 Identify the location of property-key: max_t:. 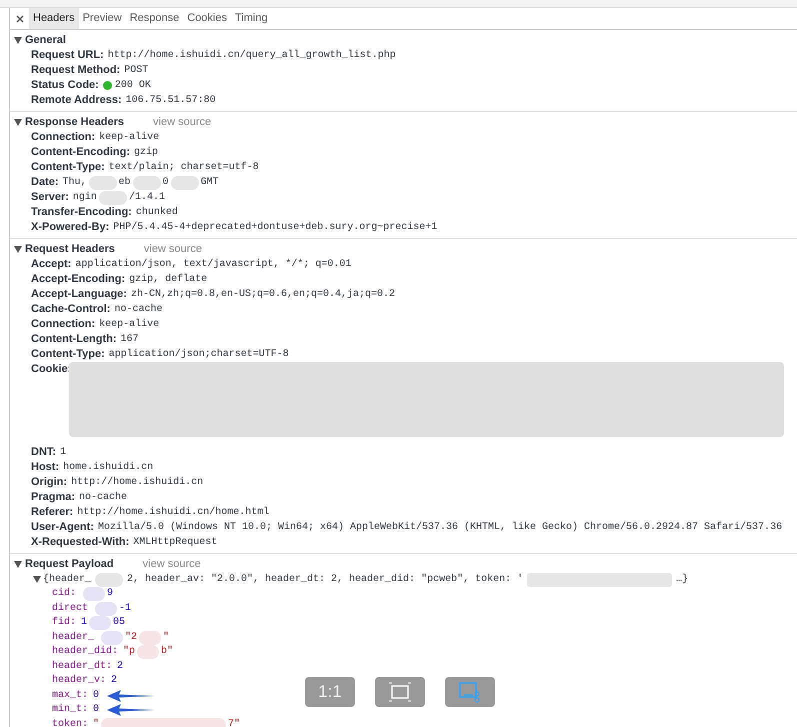
(70, 695).